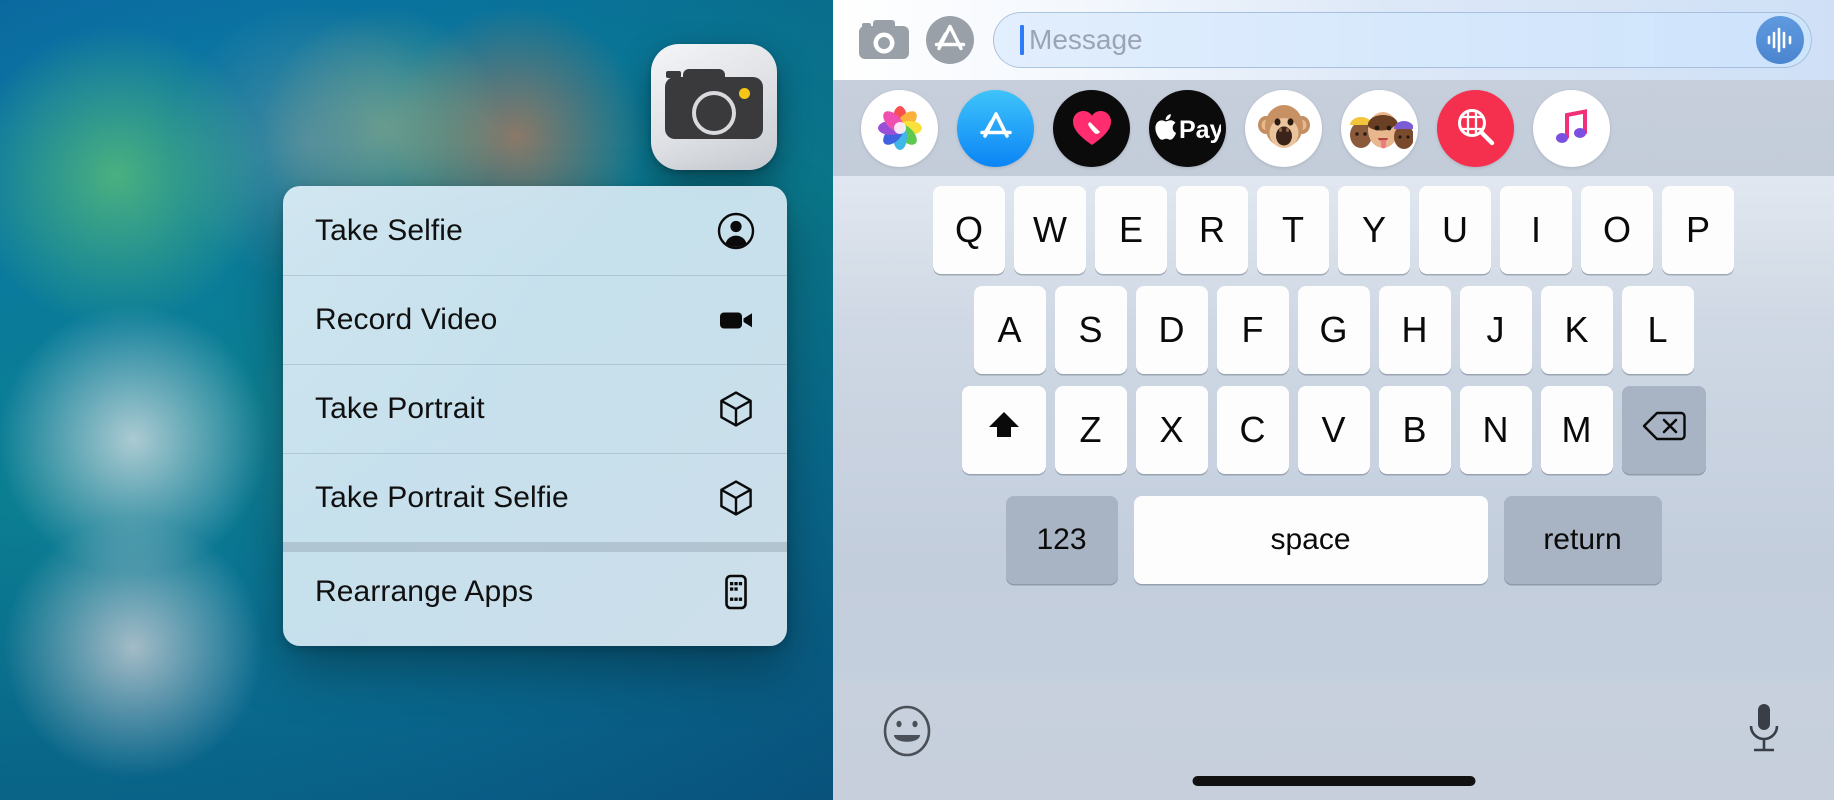 The height and width of the screenshot is (800, 1834). I want to click on drawer-app-music, so click(1571, 128).